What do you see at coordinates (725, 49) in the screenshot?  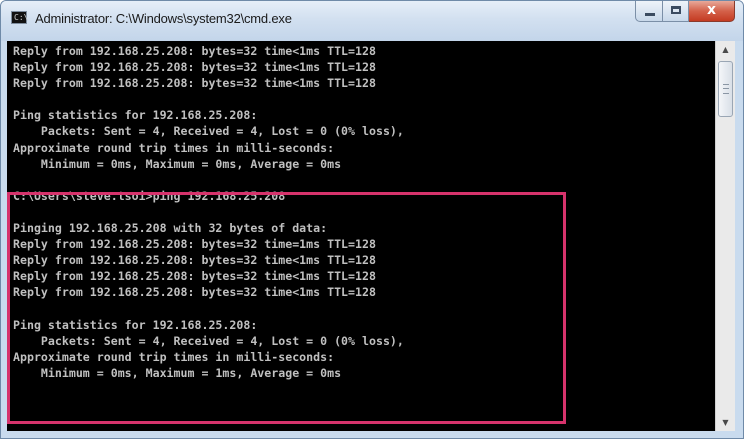 I see `scroll-up-arrow-icon: ▲` at bounding box center [725, 49].